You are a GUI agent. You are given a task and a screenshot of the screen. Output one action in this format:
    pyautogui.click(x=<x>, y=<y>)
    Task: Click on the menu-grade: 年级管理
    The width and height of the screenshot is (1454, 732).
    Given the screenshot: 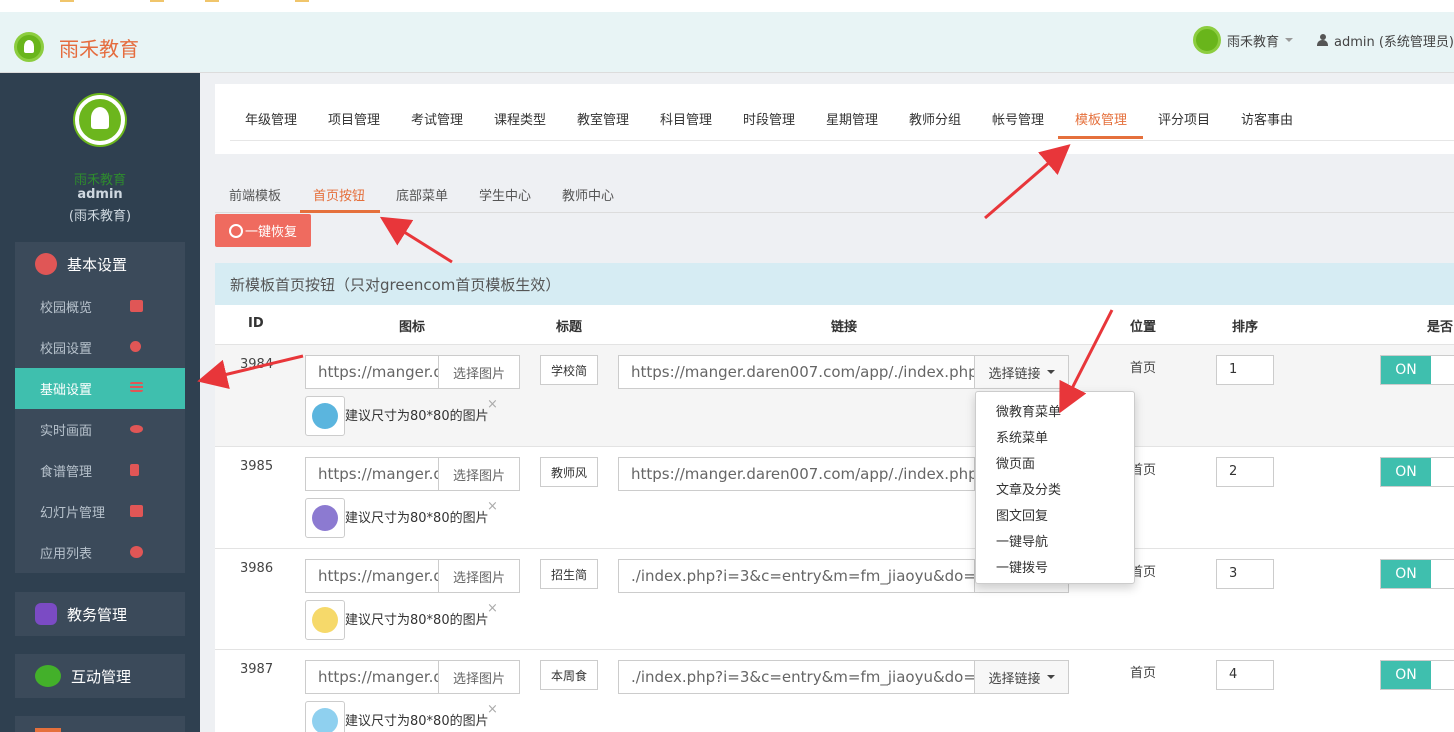 What is the action you would take?
    pyautogui.click(x=271, y=118)
    